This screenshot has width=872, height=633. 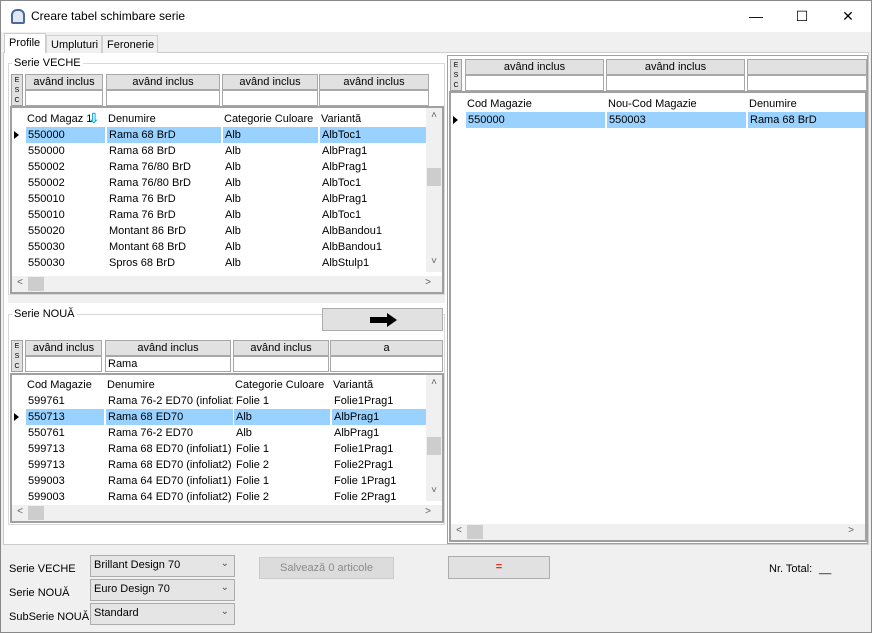 What do you see at coordinates (169, 497) in the screenshot?
I see `table-cell: Rama 64 ED70 (infoliat2)` at bounding box center [169, 497].